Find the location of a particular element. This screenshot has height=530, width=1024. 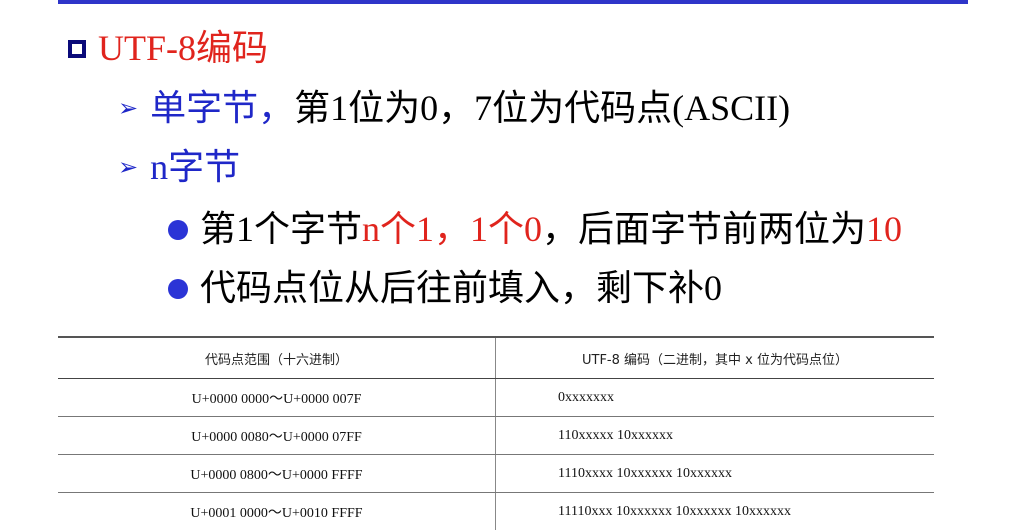

square-bullet-icon is located at coordinates (77, 48).